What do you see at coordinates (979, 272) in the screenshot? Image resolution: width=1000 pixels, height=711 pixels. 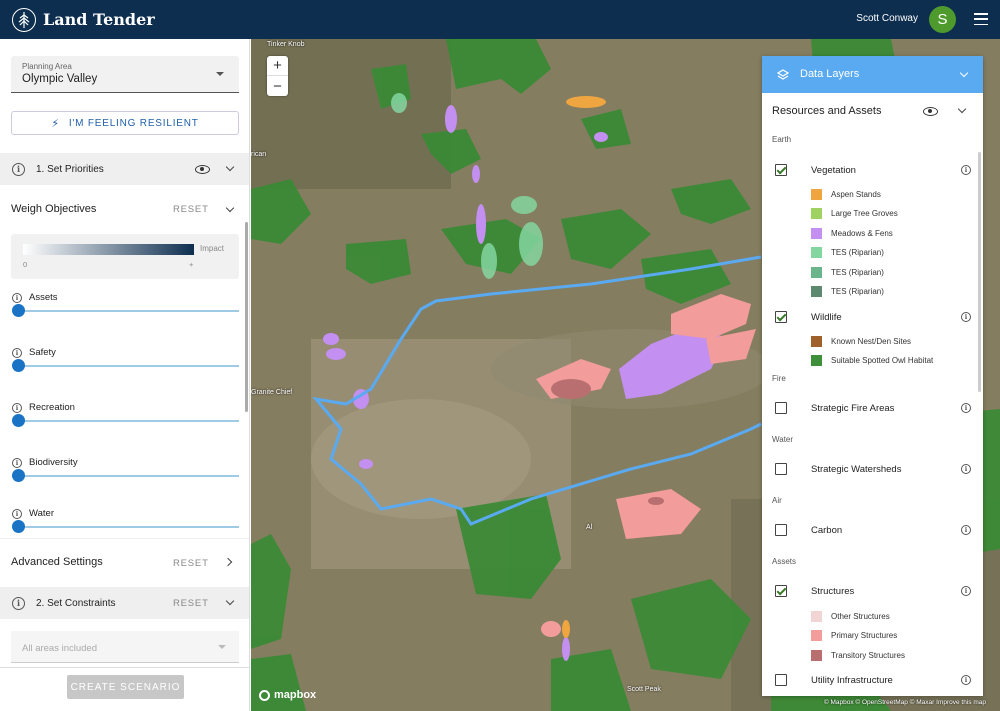 I see `layers-scrollbar` at bounding box center [979, 272].